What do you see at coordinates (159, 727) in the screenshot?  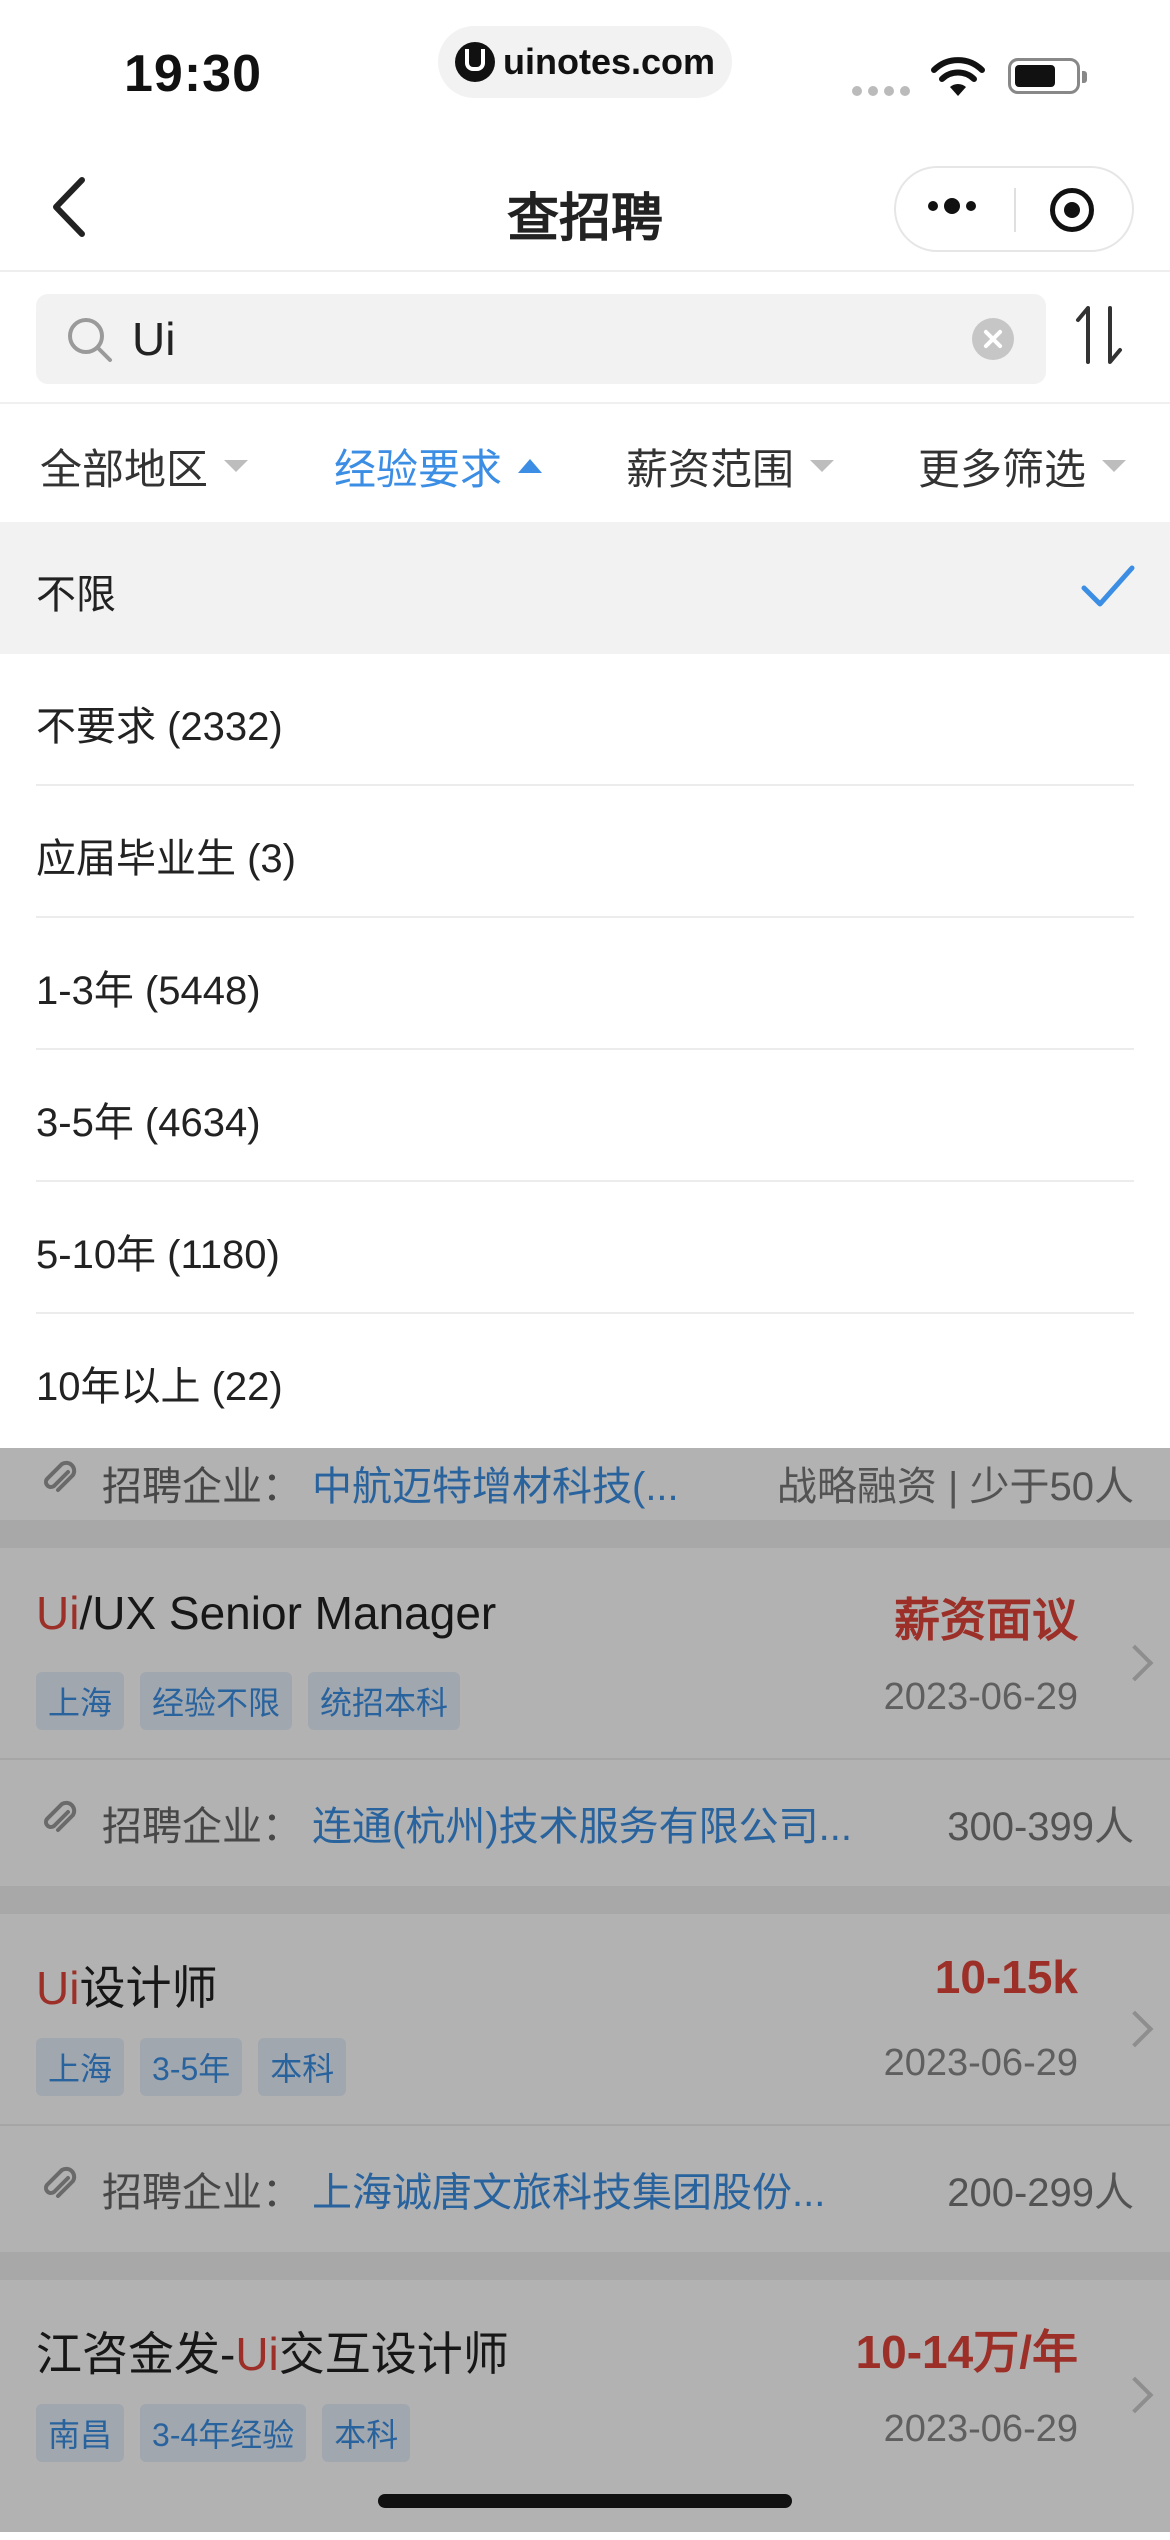 I see `option-label: 不要求 (2332)` at bounding box center [159, 727].